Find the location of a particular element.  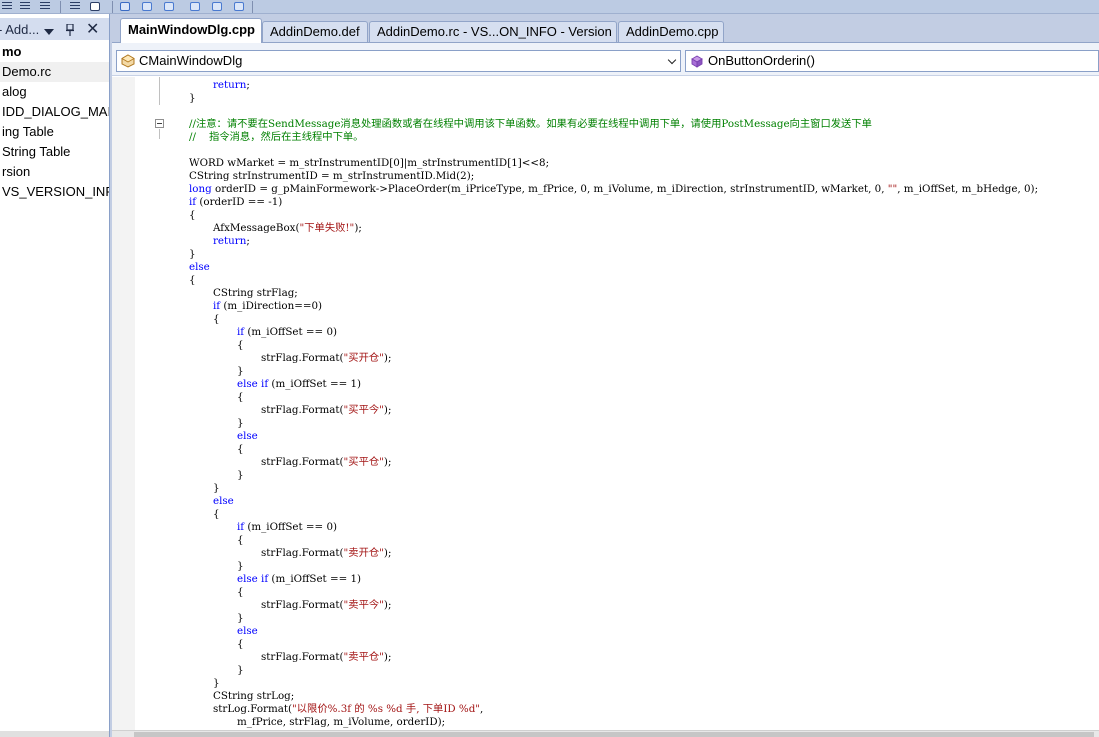

code-line: if (m_iDirection==0) is located at coordinates (267, 306).